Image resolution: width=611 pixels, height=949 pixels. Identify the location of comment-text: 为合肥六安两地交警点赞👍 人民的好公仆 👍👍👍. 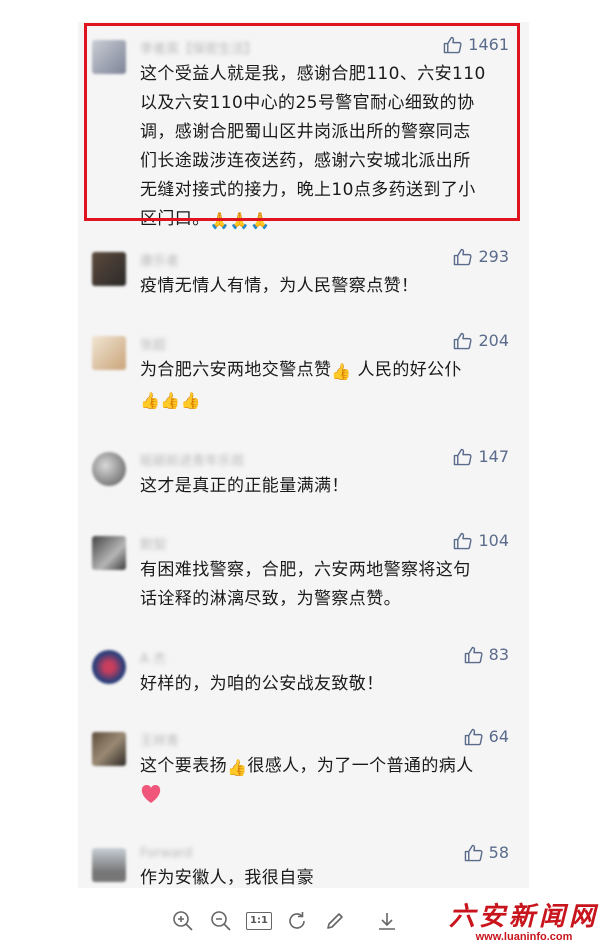
(326, 385).